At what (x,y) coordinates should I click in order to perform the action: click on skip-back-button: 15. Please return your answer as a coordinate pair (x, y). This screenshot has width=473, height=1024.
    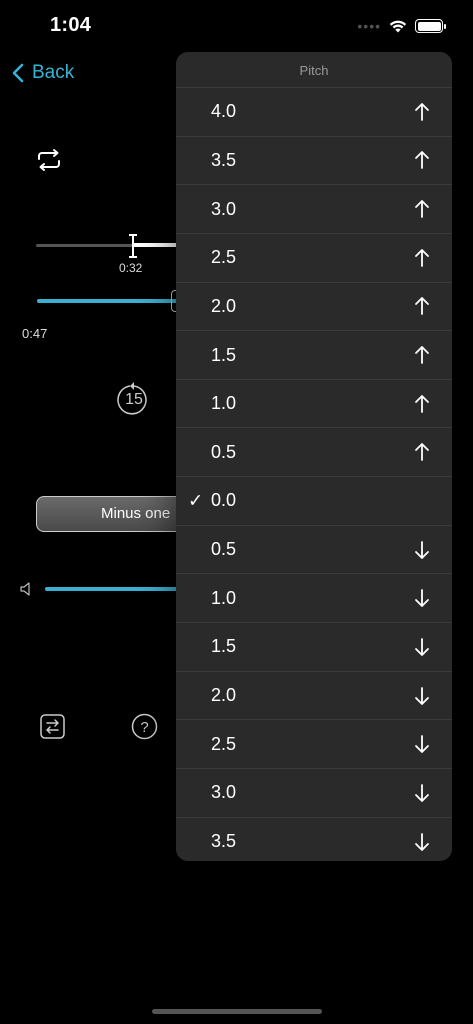
    Looking at the image, I should click on (134, 400).